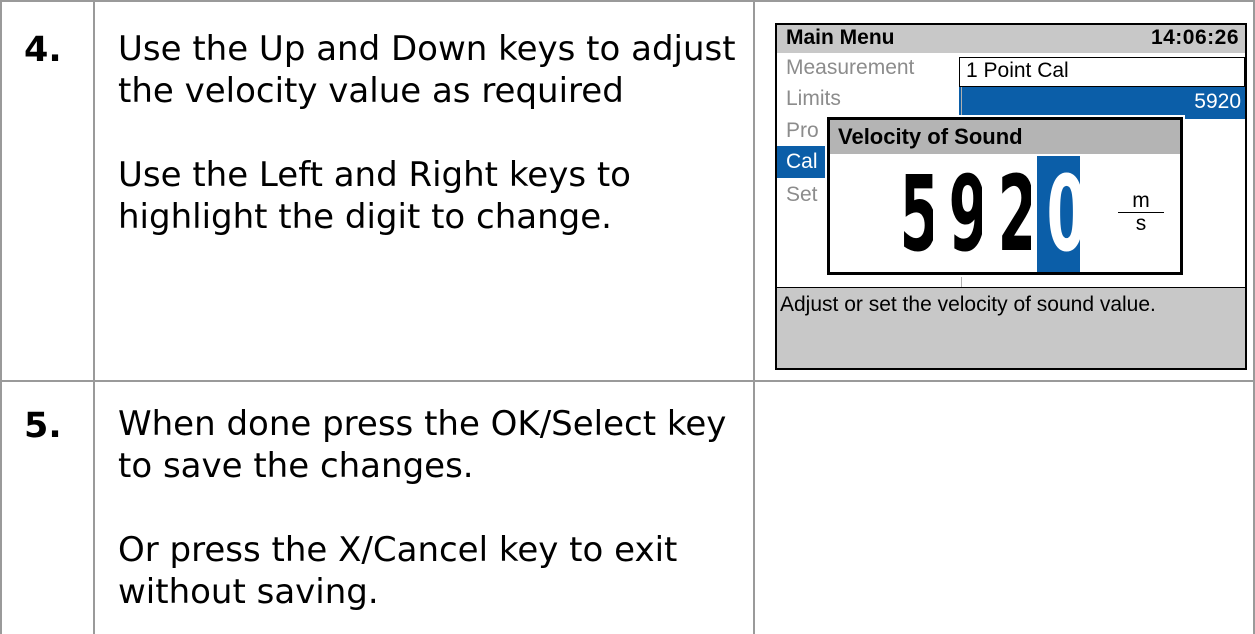 Image resolution: width=1255 pixels, height=634 pixels. Describe the element at coordinates (1, 317) in the screenshot. I see `table-left-border` at that location.